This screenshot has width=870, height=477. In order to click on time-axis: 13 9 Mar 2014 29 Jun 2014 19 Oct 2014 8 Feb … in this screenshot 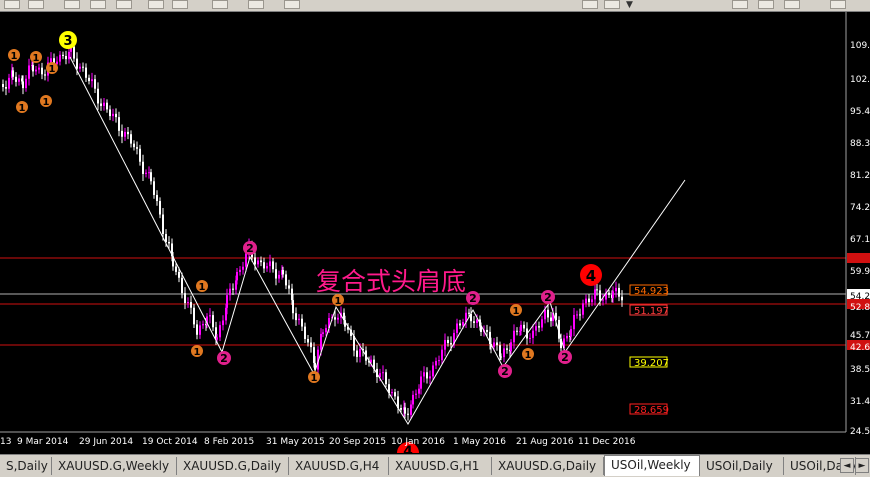, I will do `click(423, 439)`.